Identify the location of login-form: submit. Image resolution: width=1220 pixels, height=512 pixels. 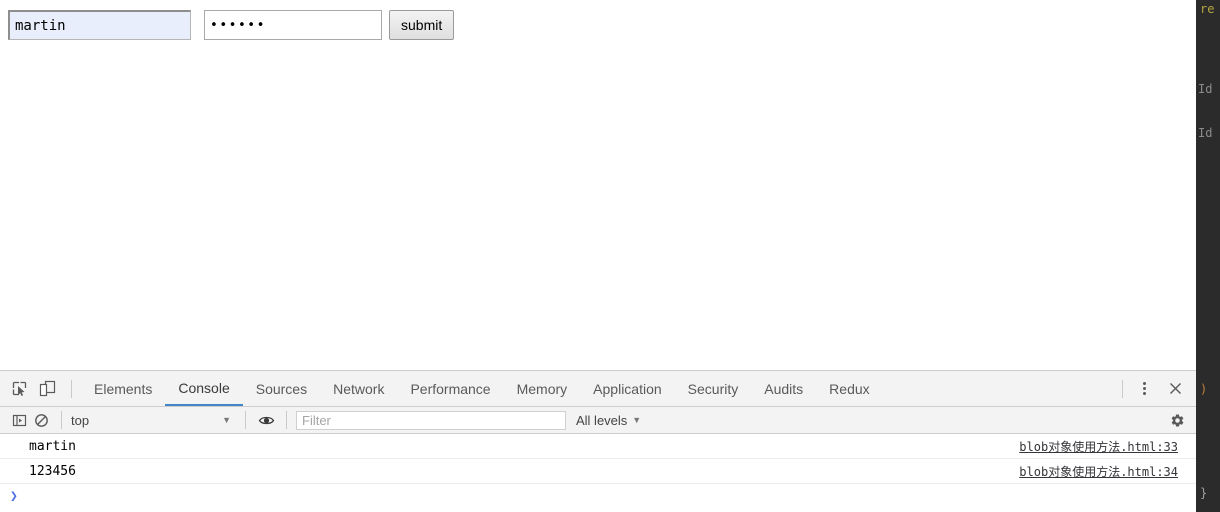
(231, 25).